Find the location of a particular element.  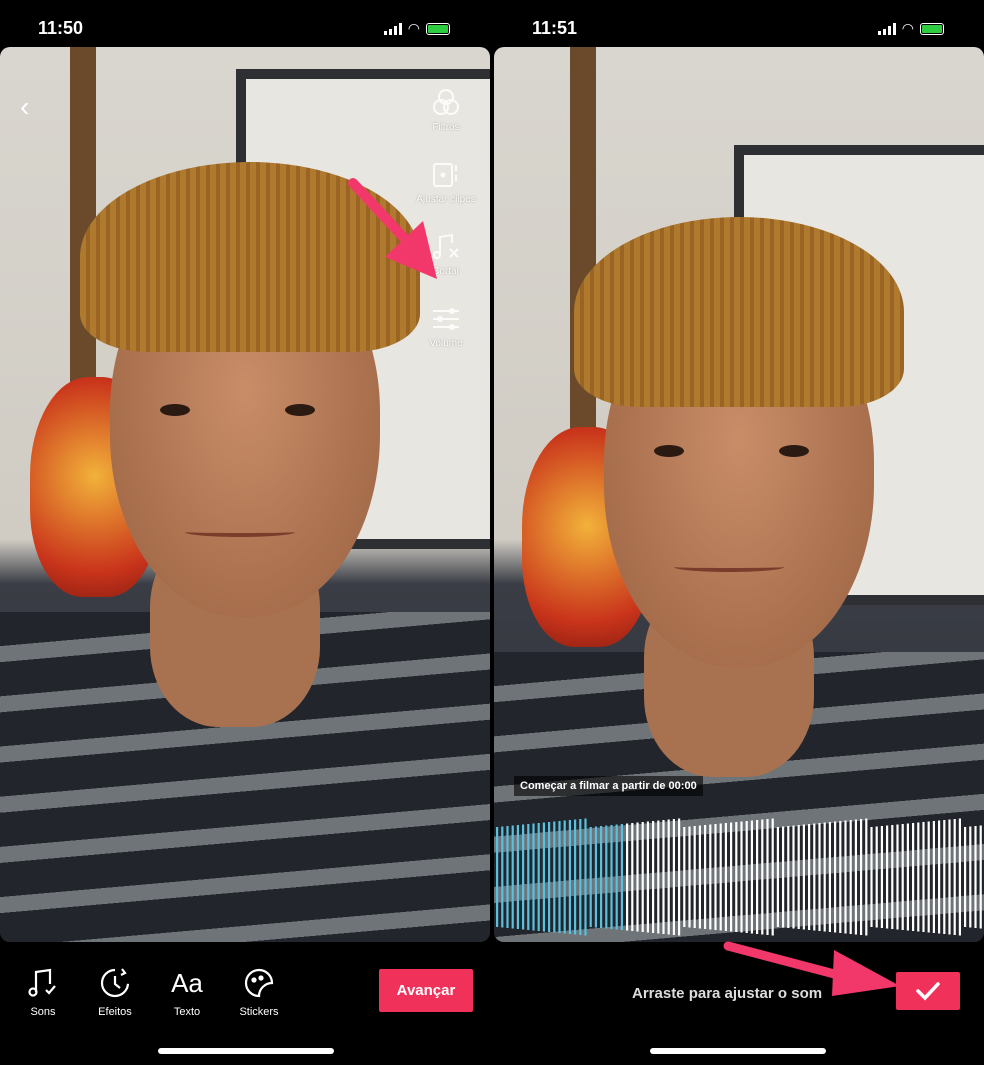

filters-icon is located at coordinates (446, 102).